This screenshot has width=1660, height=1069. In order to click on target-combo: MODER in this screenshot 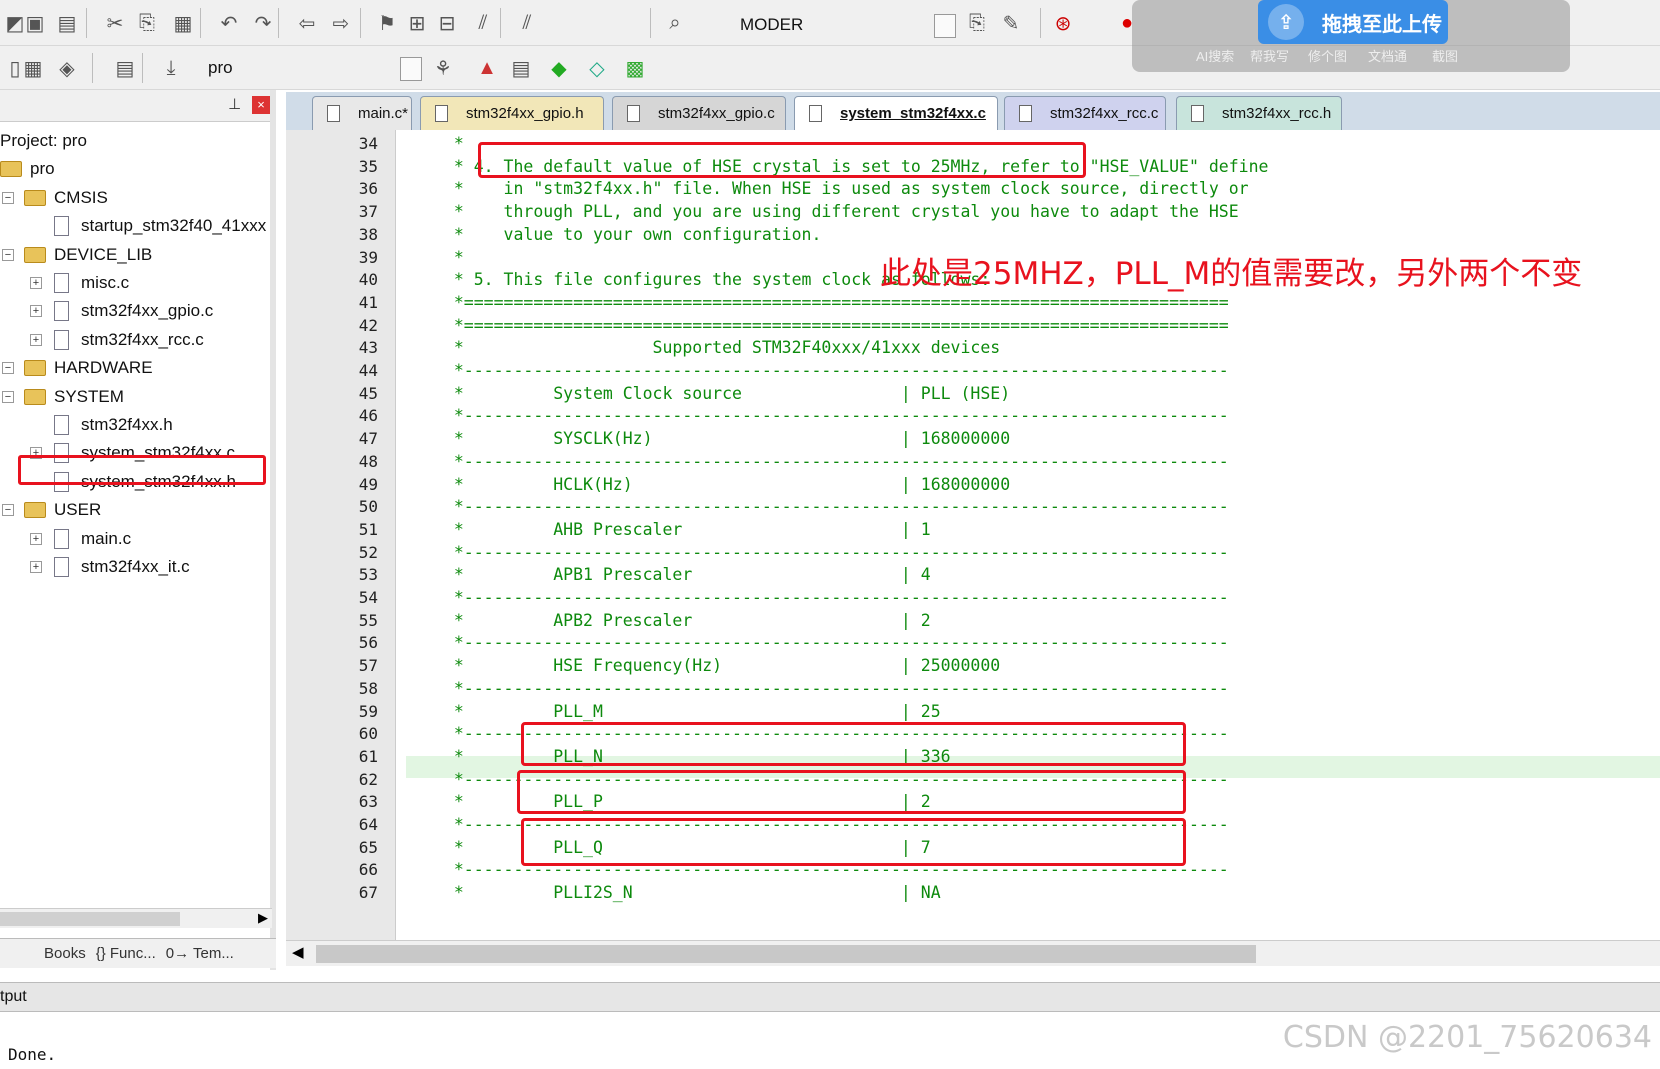, I will do `click(828, 25)`.